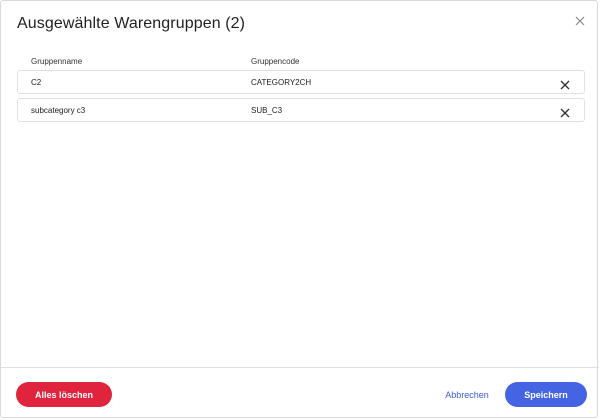 The width and height of the screenshot is (600, 420). Describe the element at coordinates (57, 61) in the screenshot. I see `column-header-group-name: Gruppenname` at that location.